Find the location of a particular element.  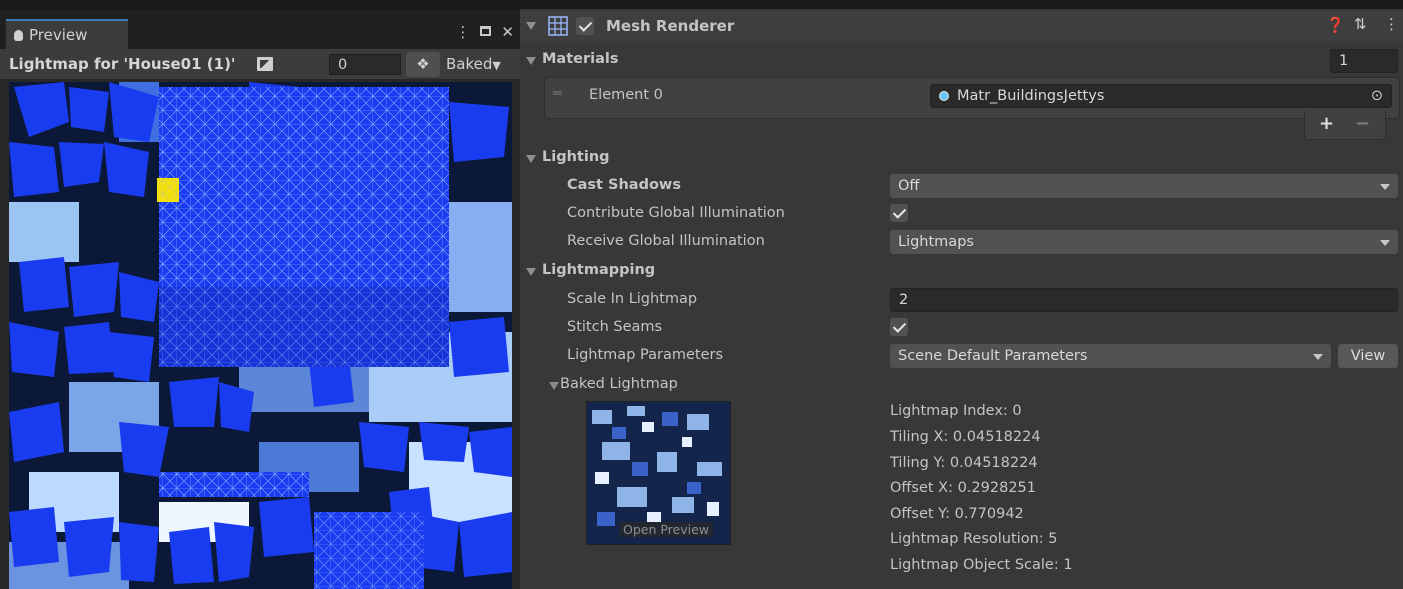

lightmap-parameters-label: Lightmap Parameters is located at coordinates (645, 355).